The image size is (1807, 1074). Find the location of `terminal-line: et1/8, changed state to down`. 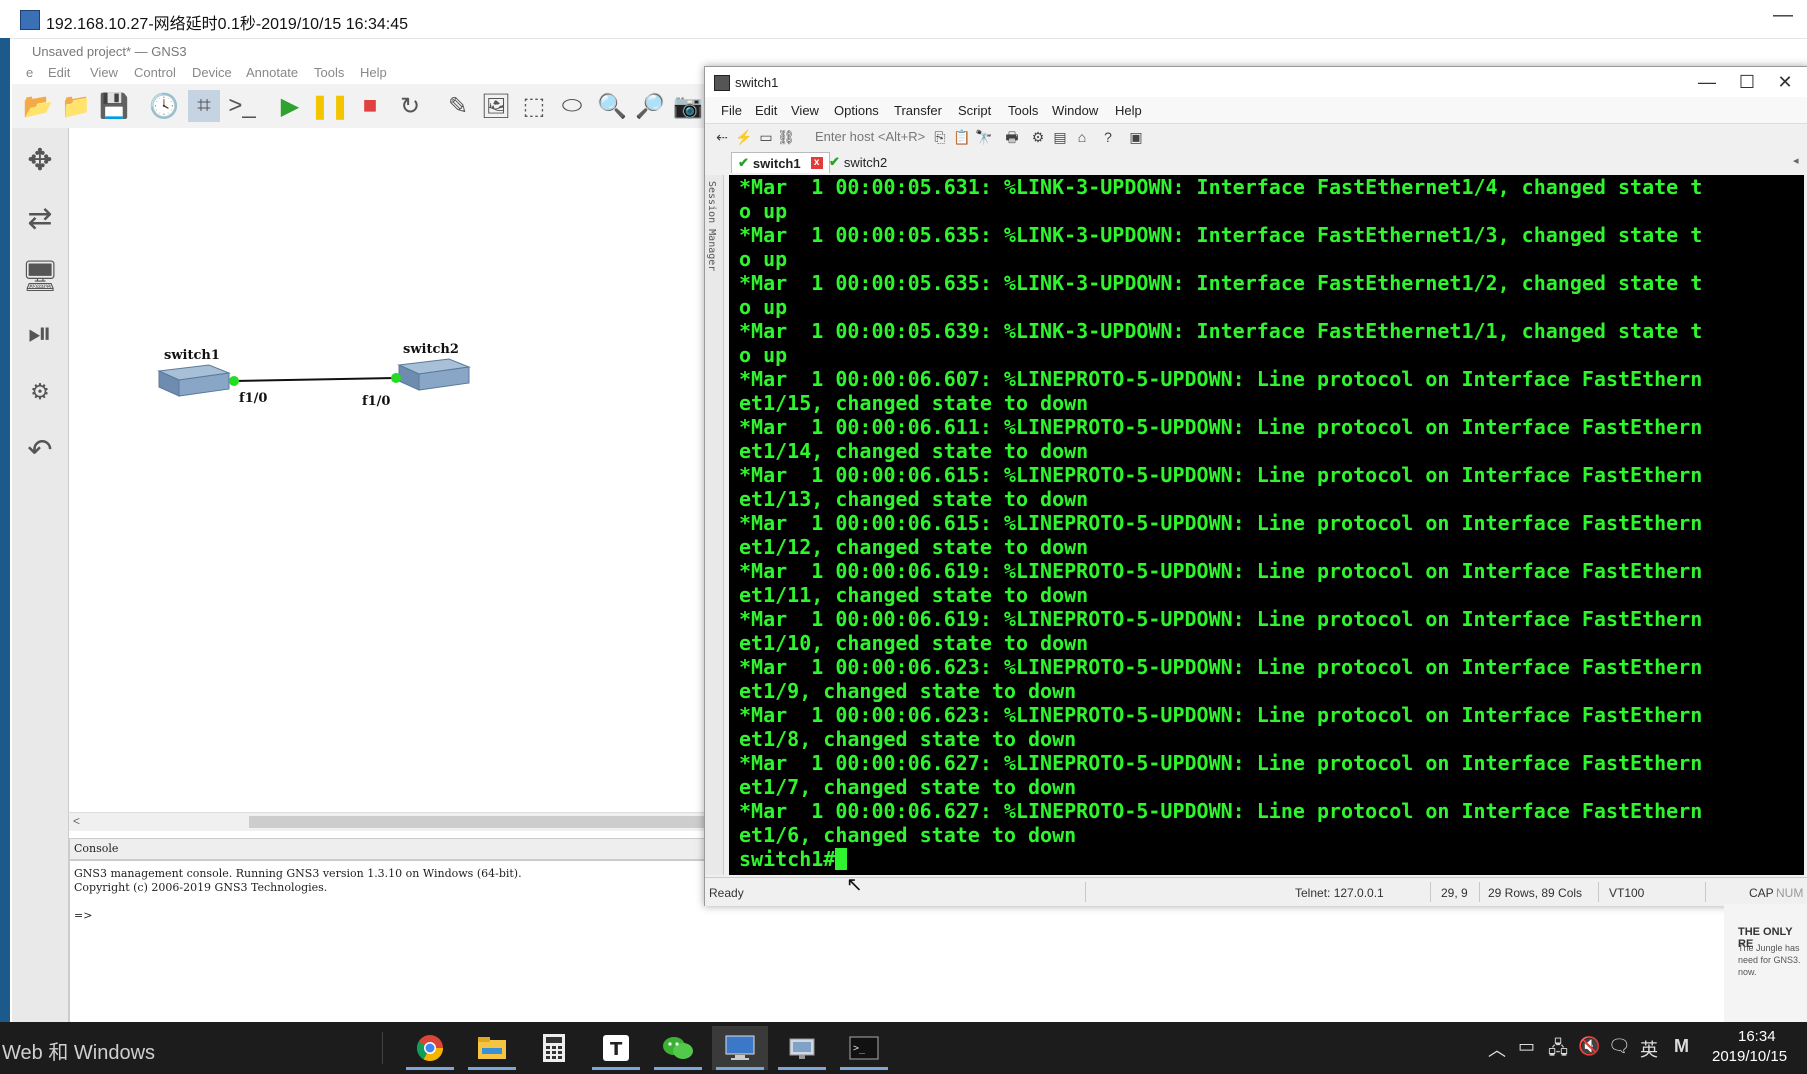

terminal-line: et1/8, changed state to down is located at coordinates (908, 739).